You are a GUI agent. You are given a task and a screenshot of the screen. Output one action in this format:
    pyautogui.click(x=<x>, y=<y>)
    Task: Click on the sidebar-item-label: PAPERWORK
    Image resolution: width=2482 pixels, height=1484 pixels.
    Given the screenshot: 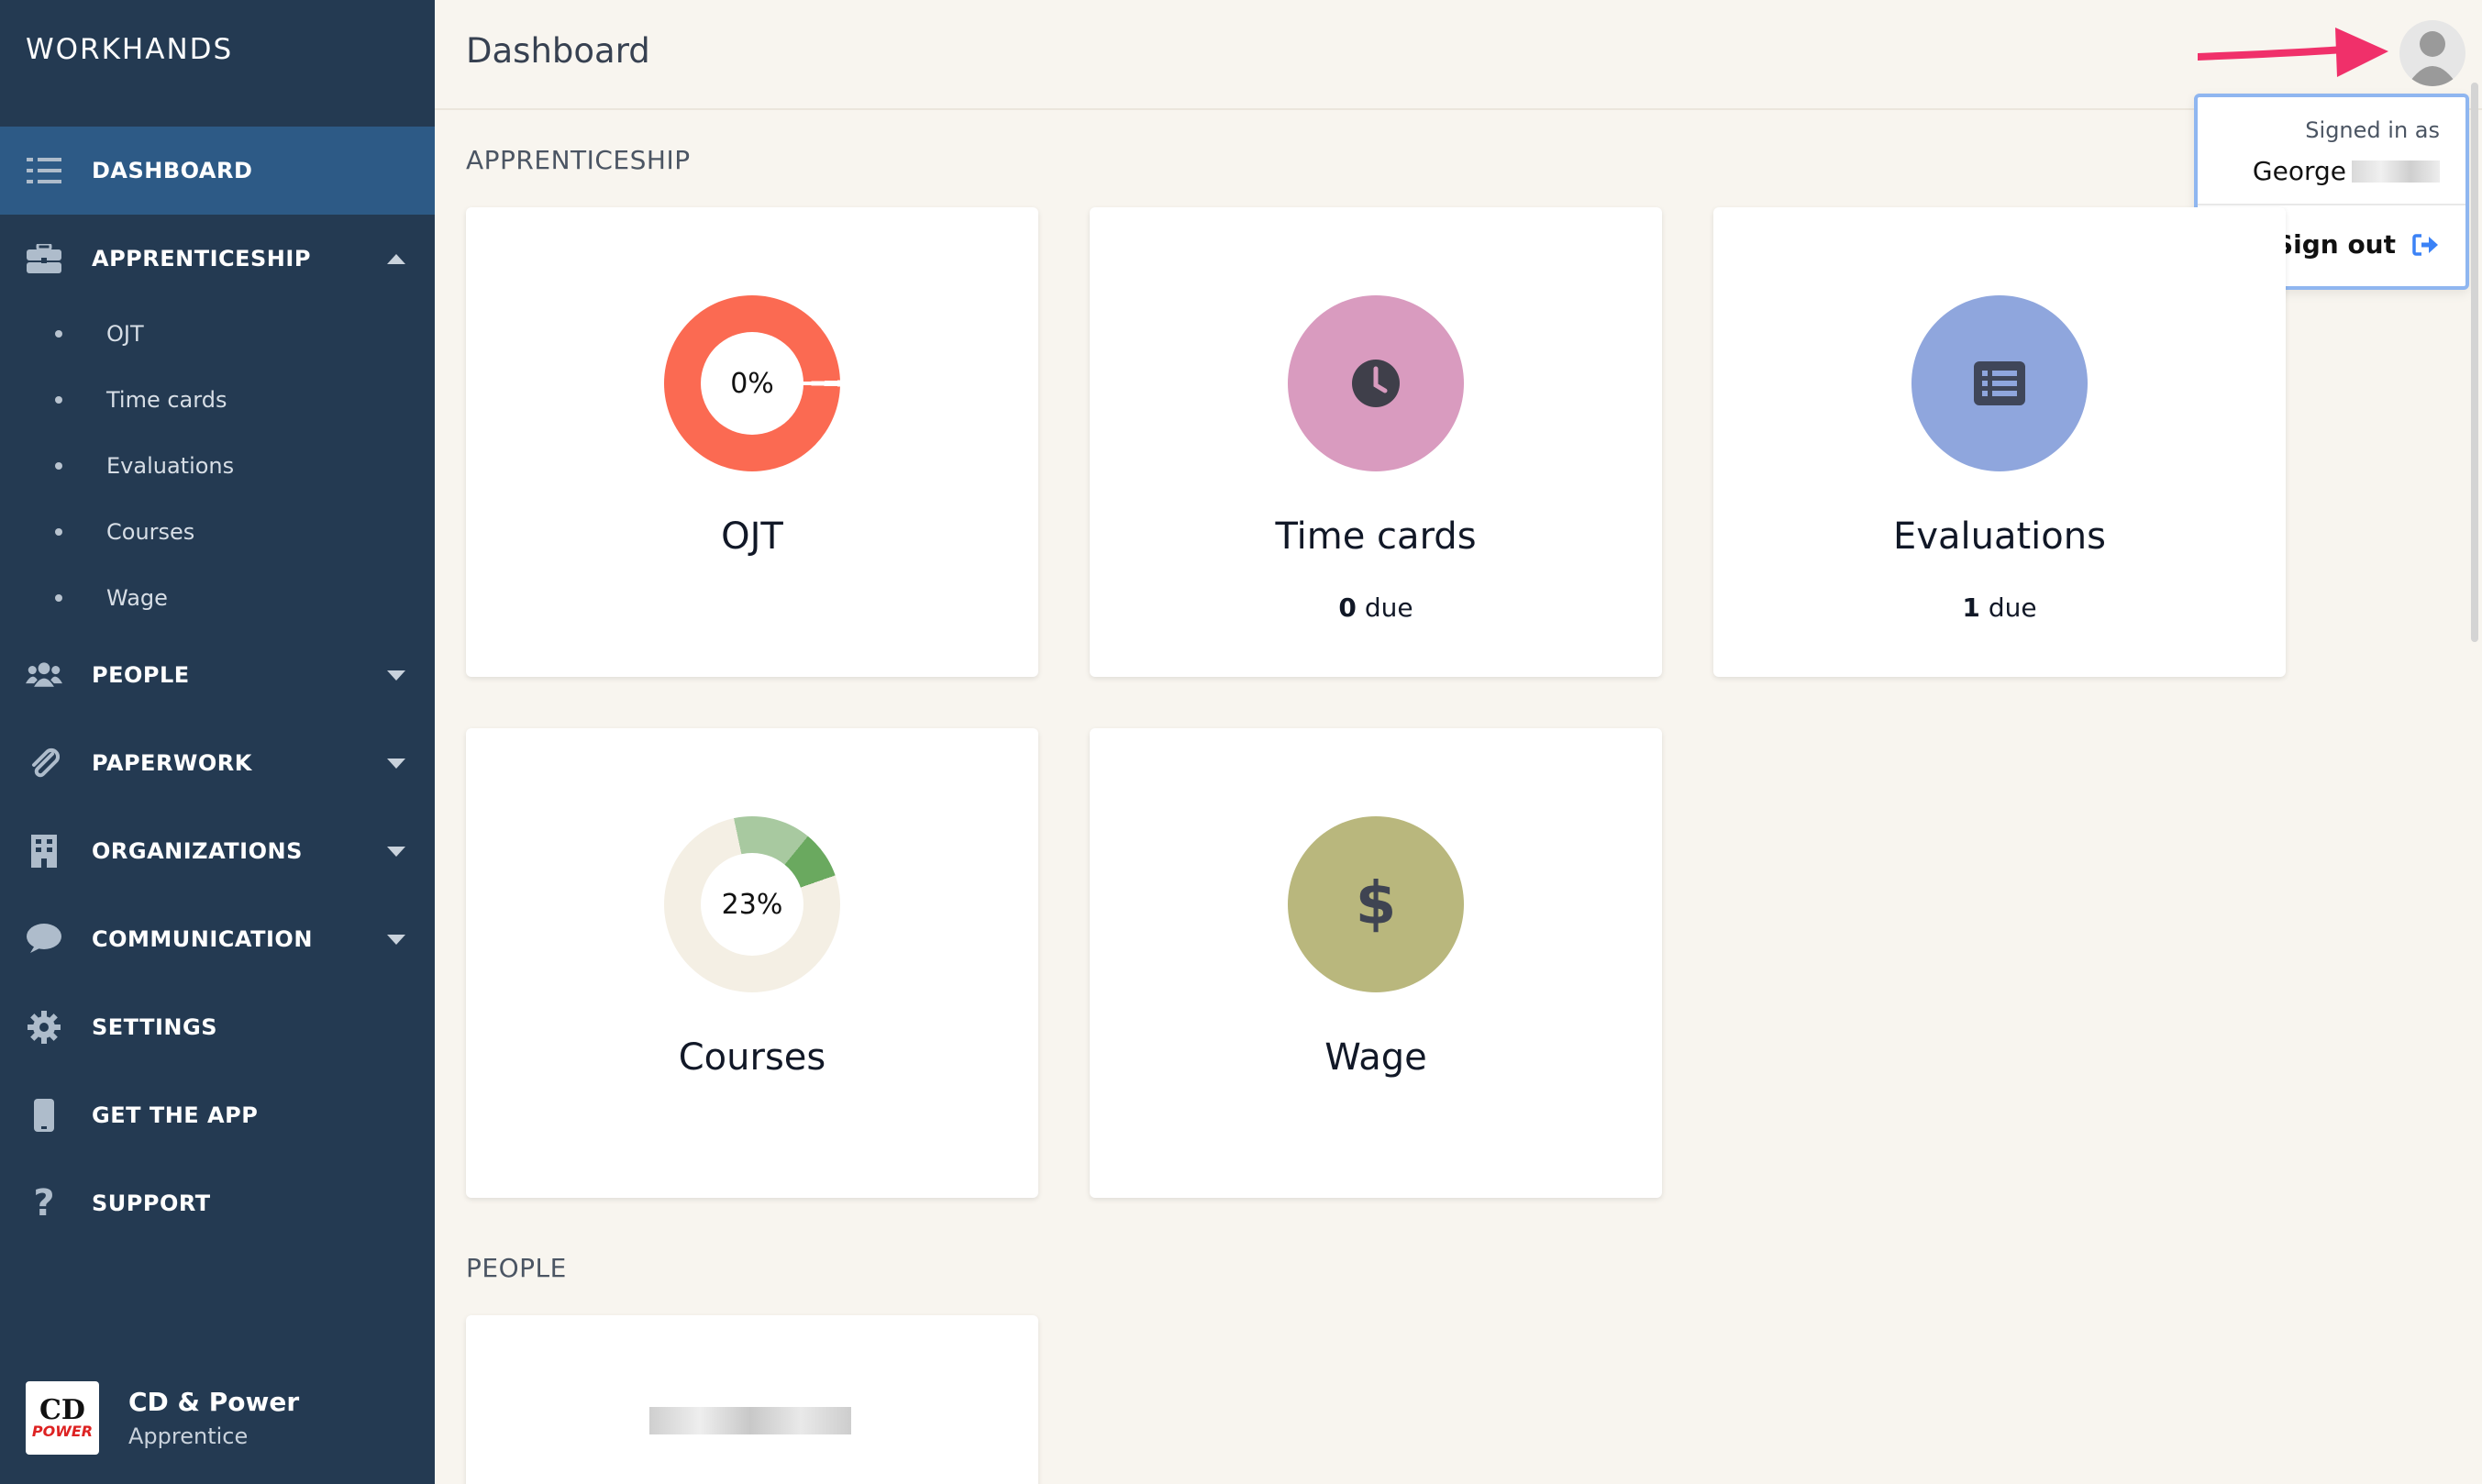 What is the action you would take?
    pyautogui.click(x=172, y=763)
    